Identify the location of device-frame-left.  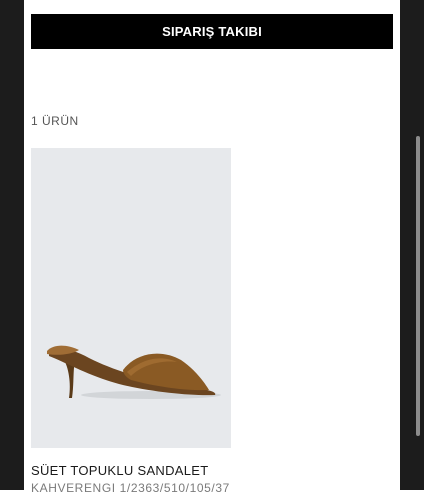
(12, 245).